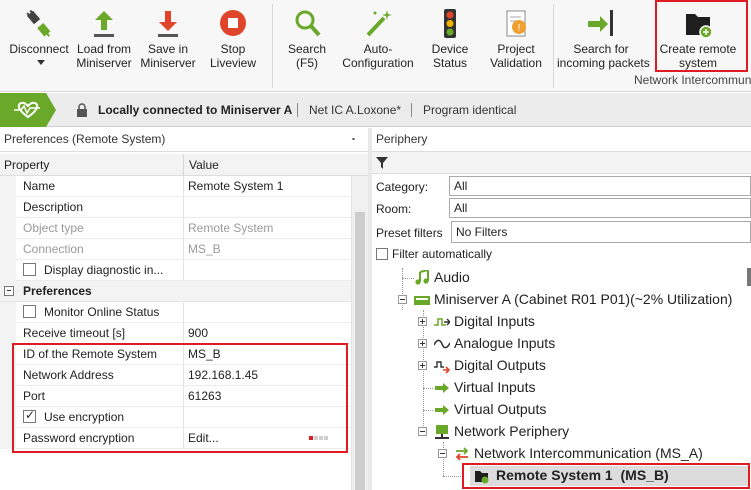 Image resolution: width=751 pixels, height=490 pixels. I want to click on chevron-down-icon, so click(41, 62).